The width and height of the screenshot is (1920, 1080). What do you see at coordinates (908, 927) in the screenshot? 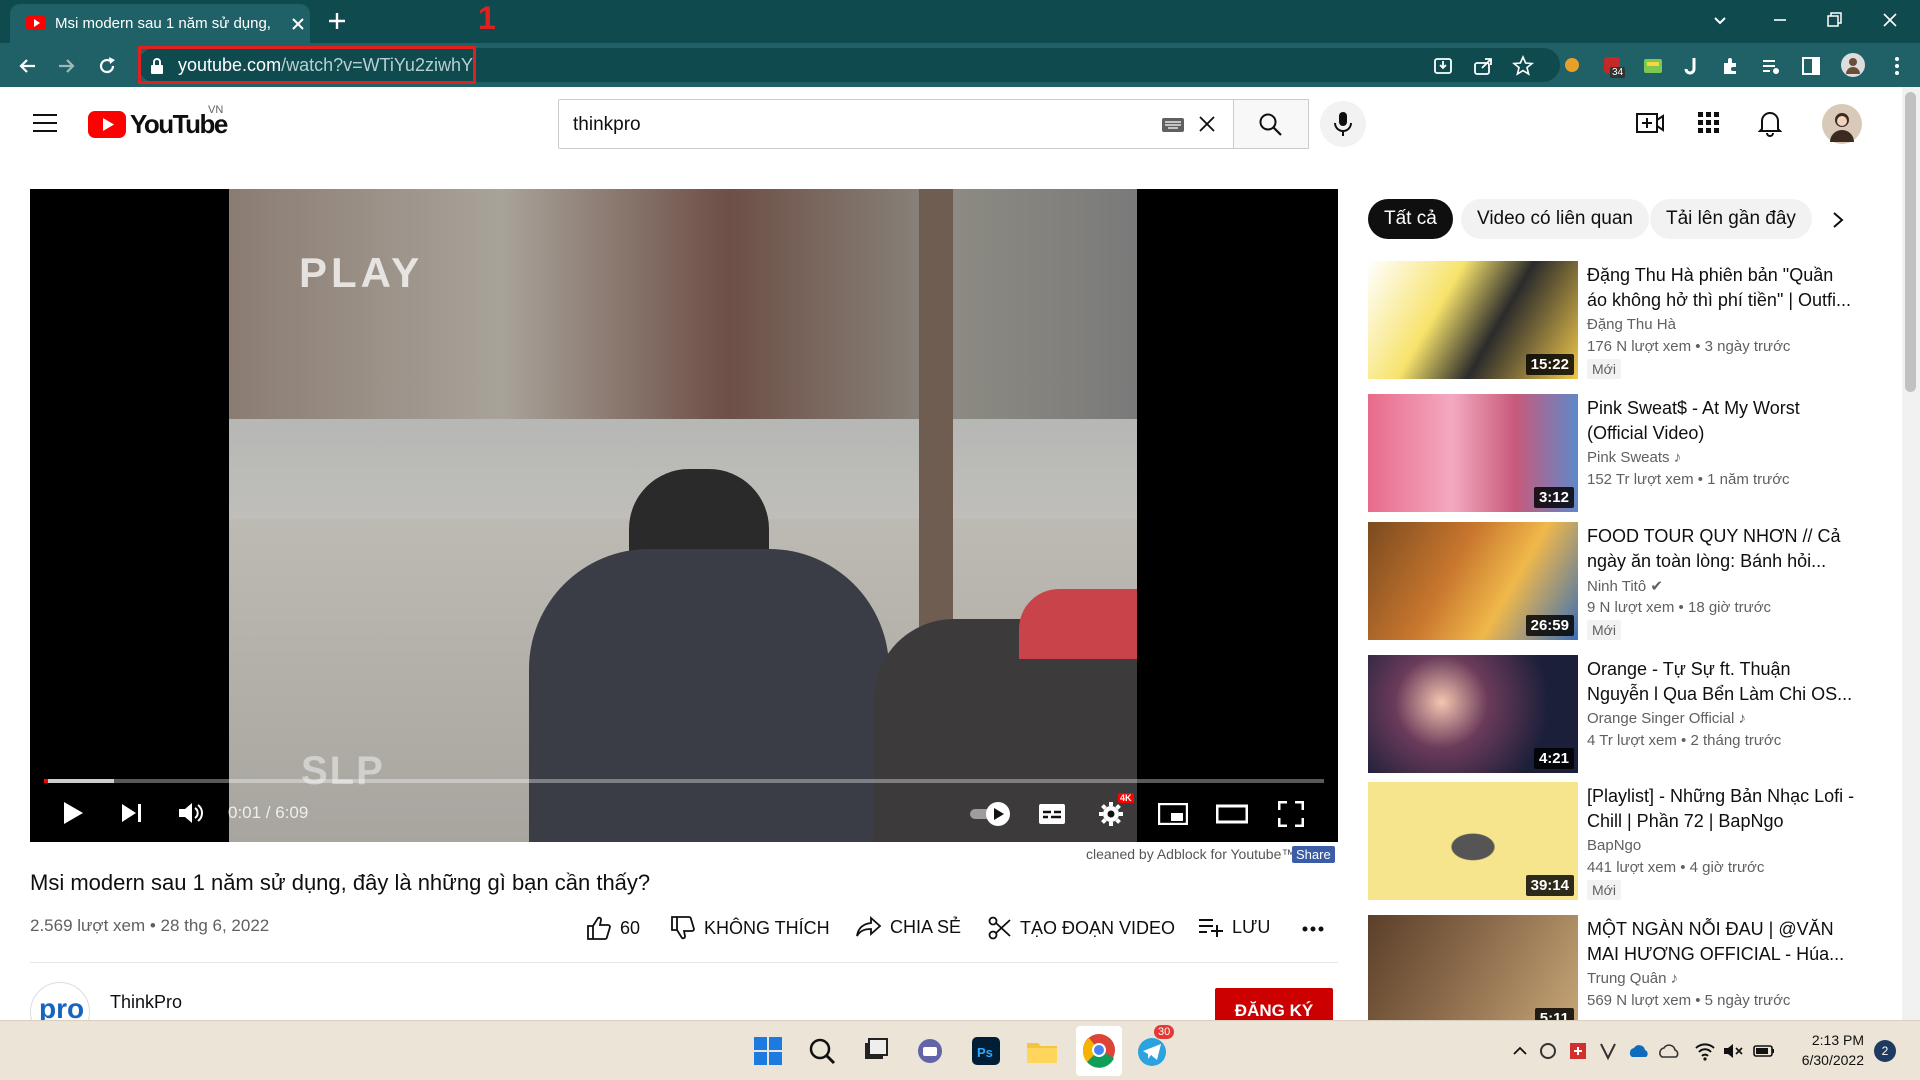
I see `share-button: CHIA SẺ` at bounding box center [908, 927].